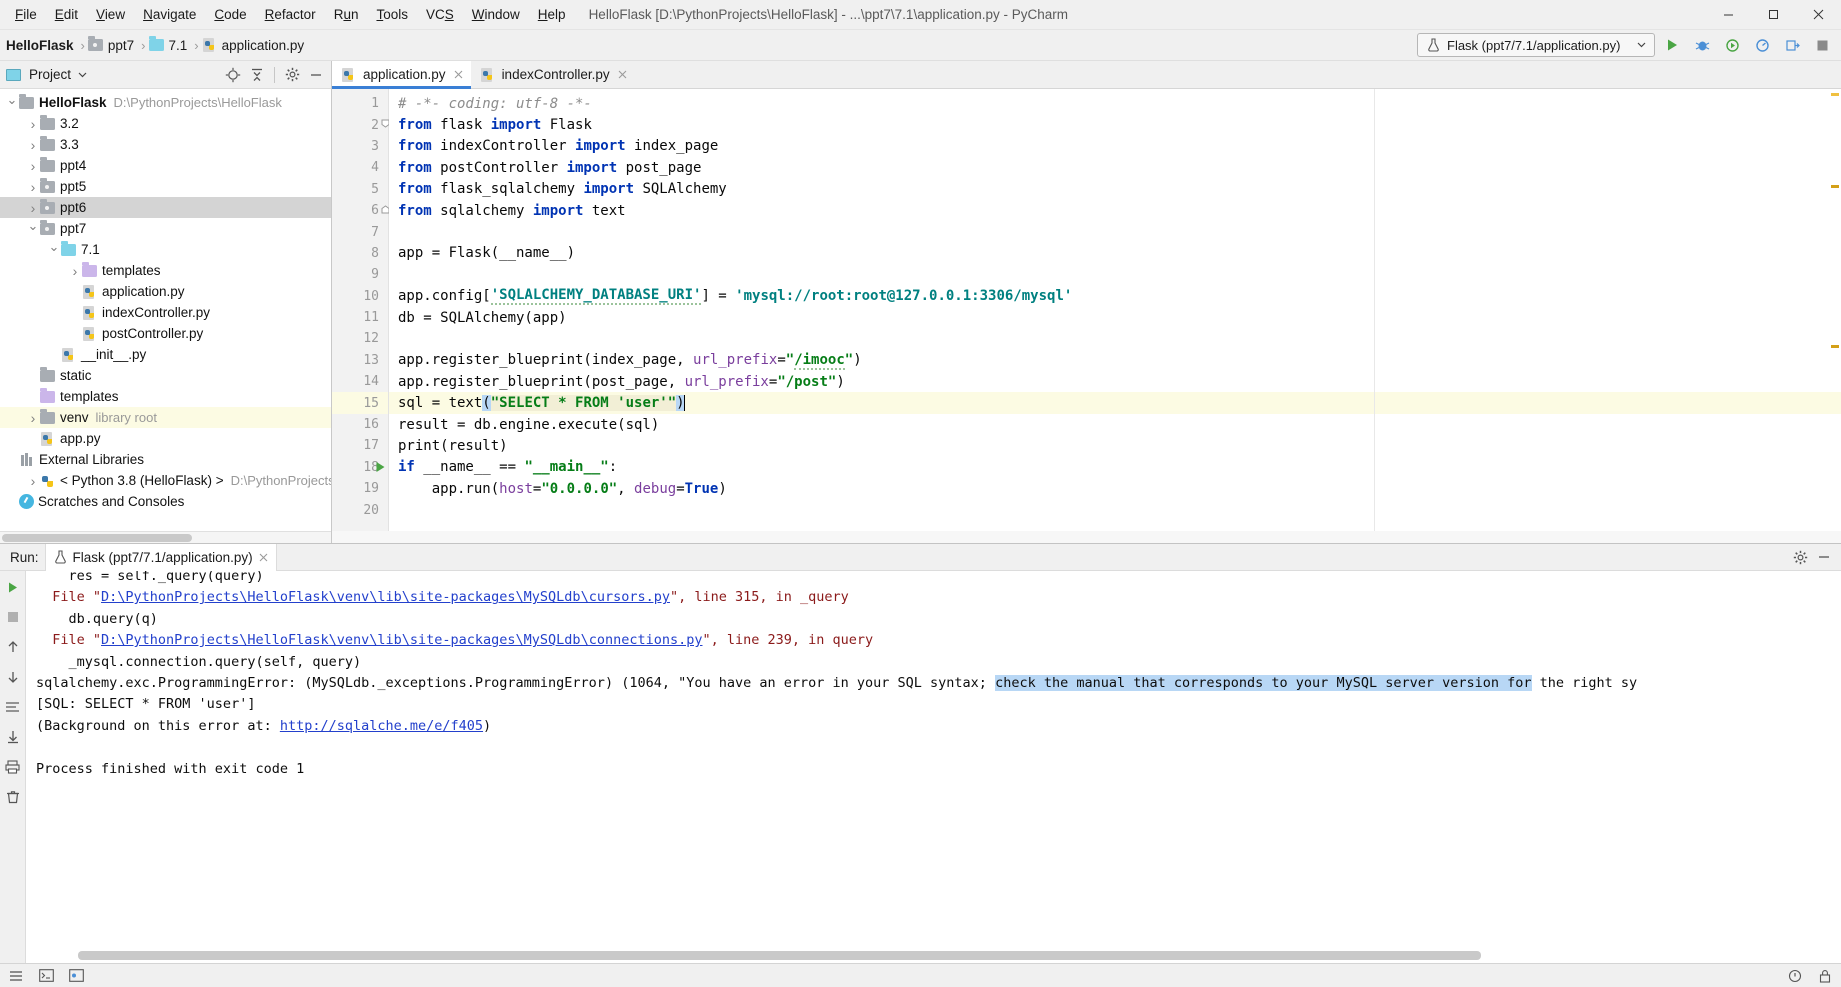 The width and height of the screenshot is (1841, 987). Describe the element at coordinates (13, 767) in the screenshot. I see `print-icon` at that location.